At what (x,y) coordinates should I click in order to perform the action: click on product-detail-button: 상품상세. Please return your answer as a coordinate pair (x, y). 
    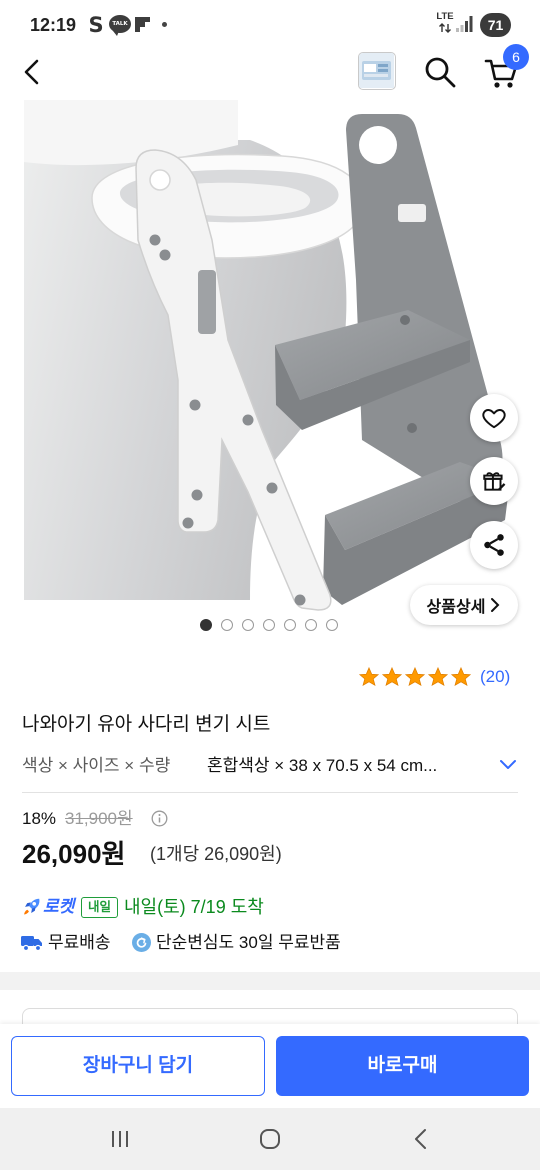
    Looking at the image, I should click on (464, 605).